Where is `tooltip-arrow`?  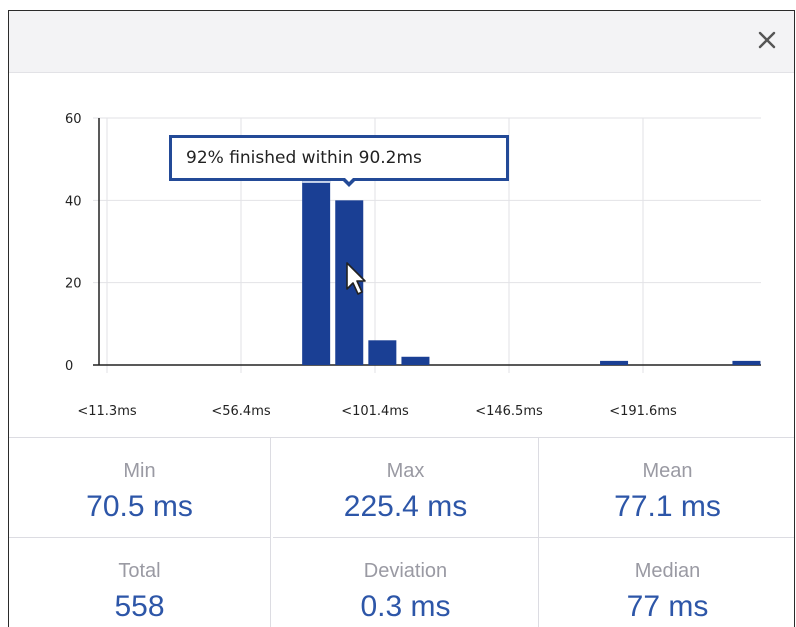
tooltip-arrow is located at coordinates (349, 182).